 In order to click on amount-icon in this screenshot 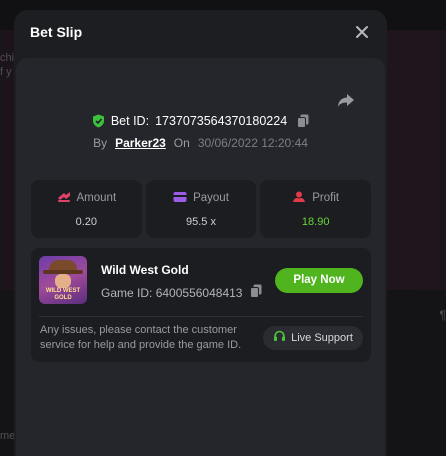, I will do `click(64, 198)`.